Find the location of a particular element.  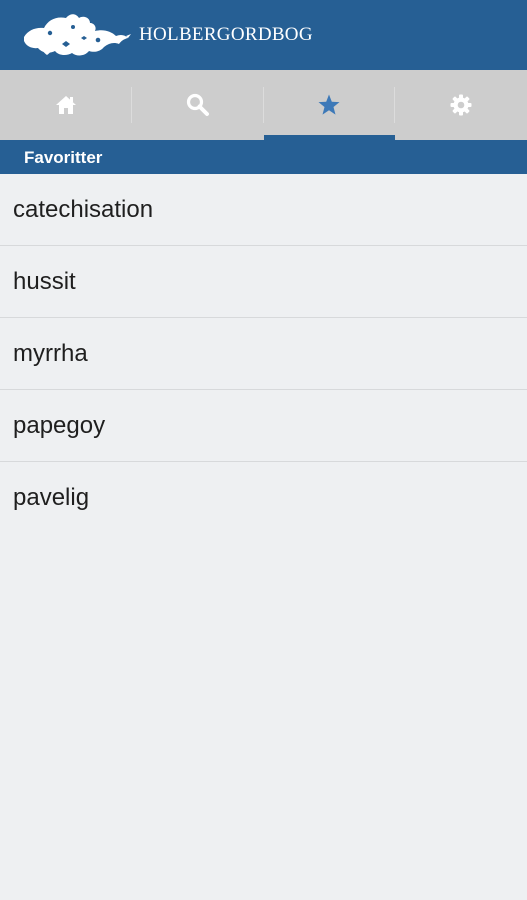

search-icon is located at coordinates (197, 104).